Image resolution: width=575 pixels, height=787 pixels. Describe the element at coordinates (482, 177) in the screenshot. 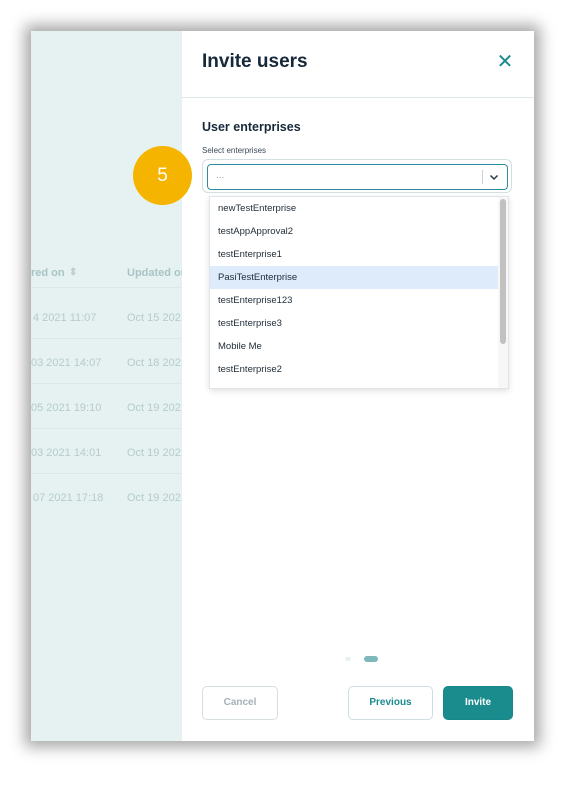

I see `select-separator` at that location.